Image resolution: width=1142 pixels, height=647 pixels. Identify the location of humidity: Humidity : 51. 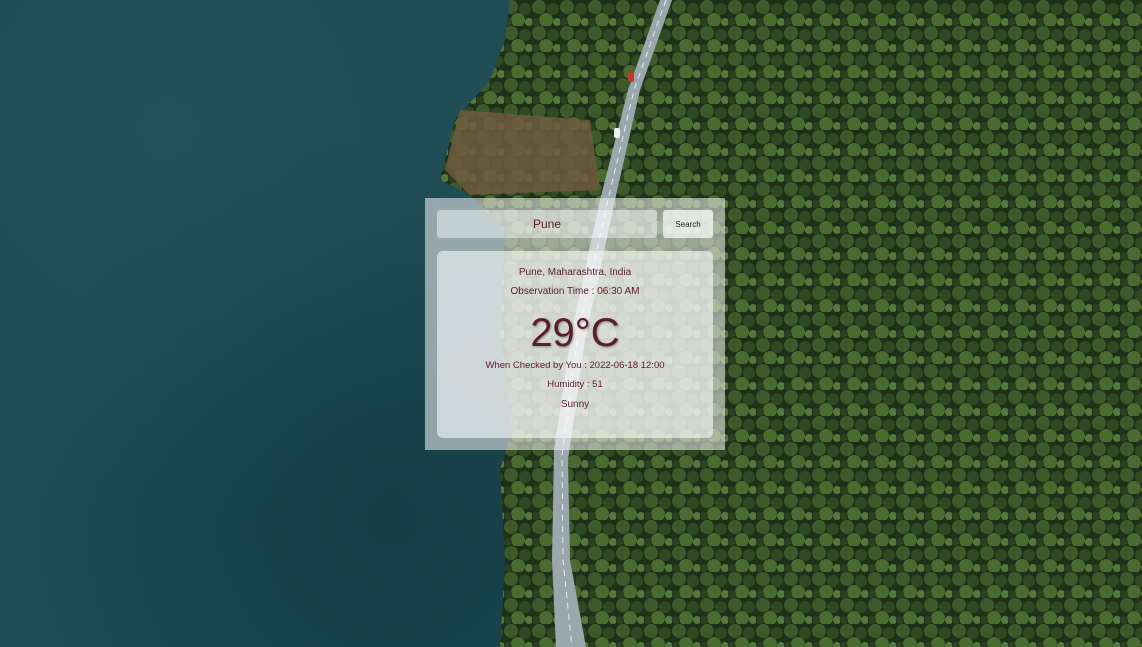
(575, 384).